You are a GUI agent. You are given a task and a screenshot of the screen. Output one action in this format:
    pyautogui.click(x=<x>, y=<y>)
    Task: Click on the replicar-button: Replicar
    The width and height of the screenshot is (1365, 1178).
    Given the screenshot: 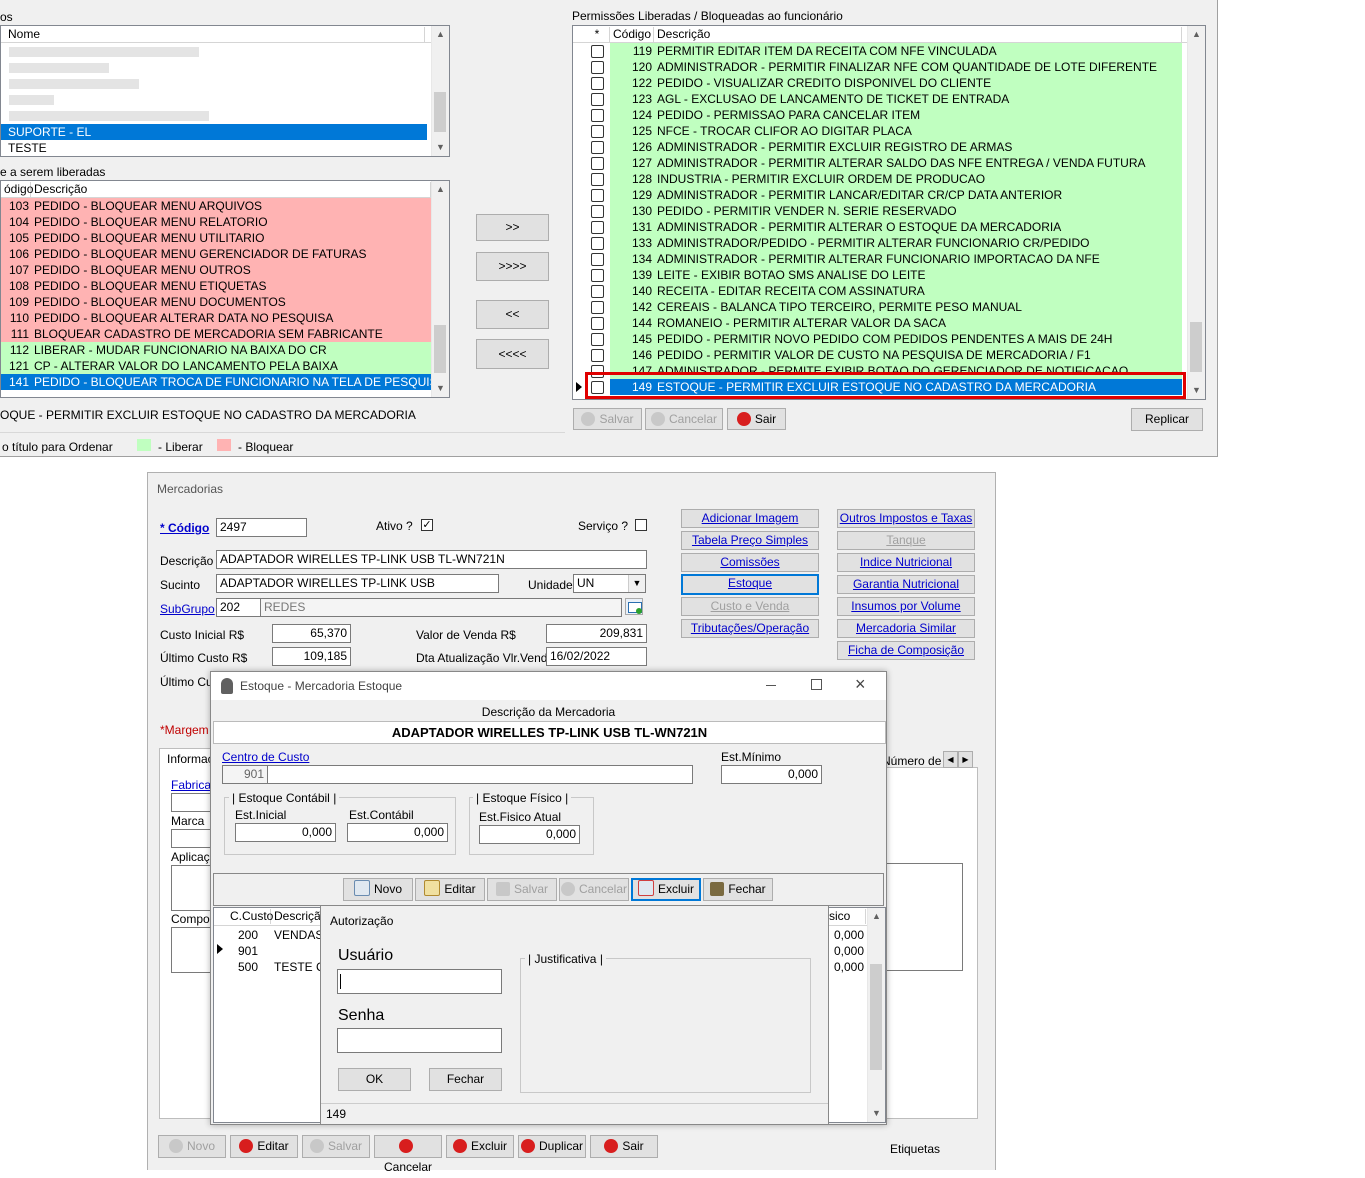 What is the action you would take?
    pyautogui.click(x=1167, y=419)
    